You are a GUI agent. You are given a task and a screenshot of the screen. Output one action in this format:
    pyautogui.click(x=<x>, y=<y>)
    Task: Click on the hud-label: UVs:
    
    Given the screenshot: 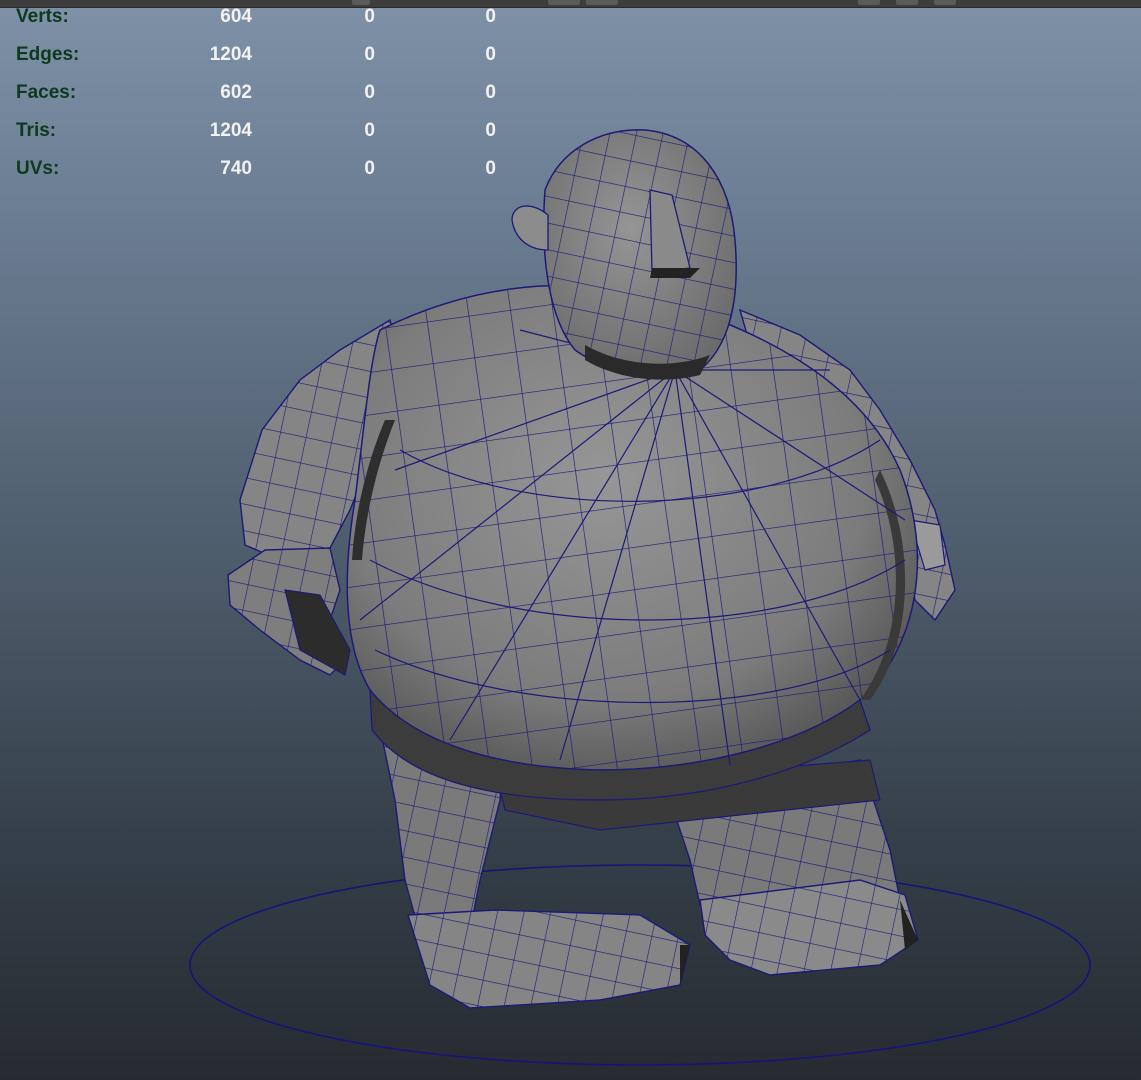 What is the action you would take?
    pyautogui.click(x=38, y=168)
    